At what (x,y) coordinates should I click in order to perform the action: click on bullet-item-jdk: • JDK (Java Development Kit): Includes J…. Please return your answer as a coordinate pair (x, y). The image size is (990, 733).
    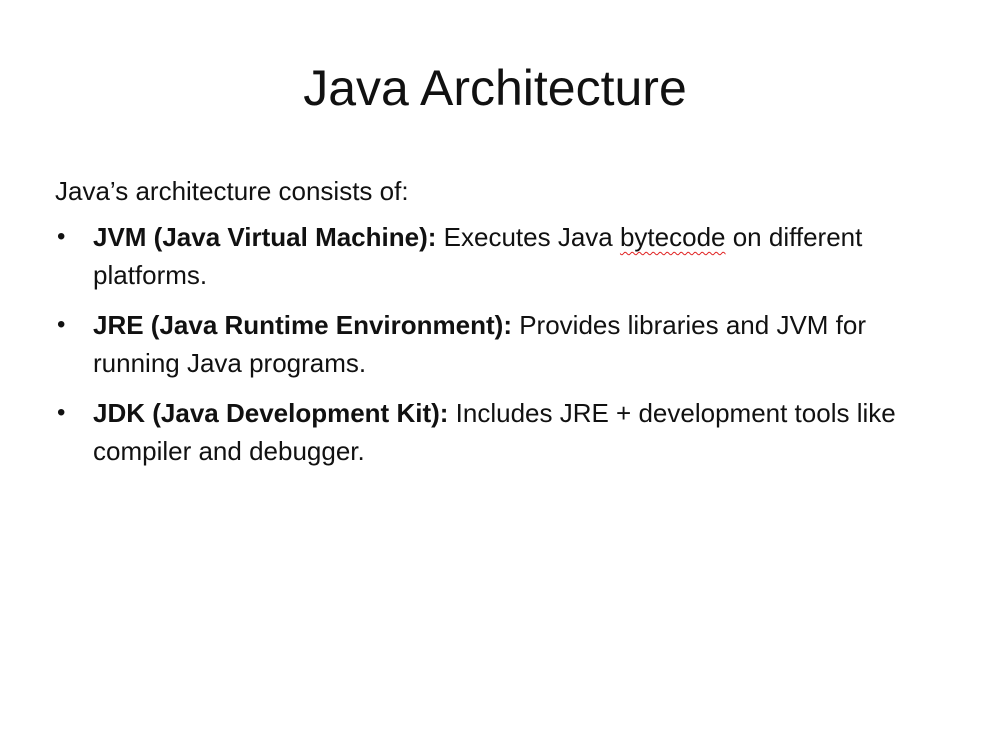
    Looking at the image, I should click on (495, 432).